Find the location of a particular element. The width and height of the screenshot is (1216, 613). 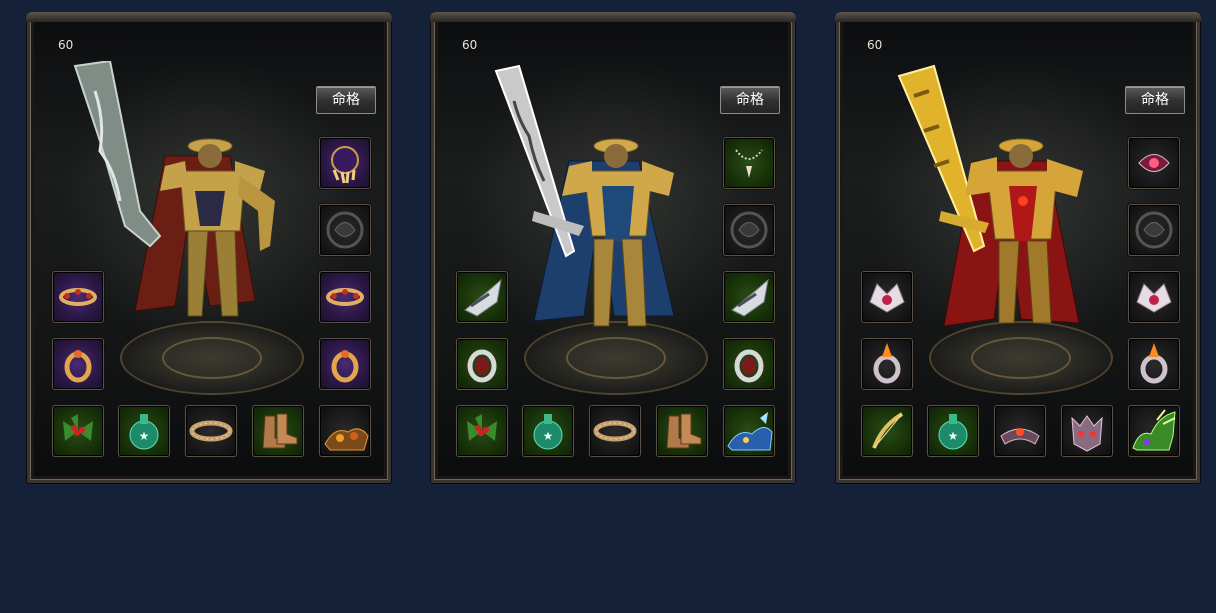

necklace-gem-icon is located at coordinates (1154, 163).